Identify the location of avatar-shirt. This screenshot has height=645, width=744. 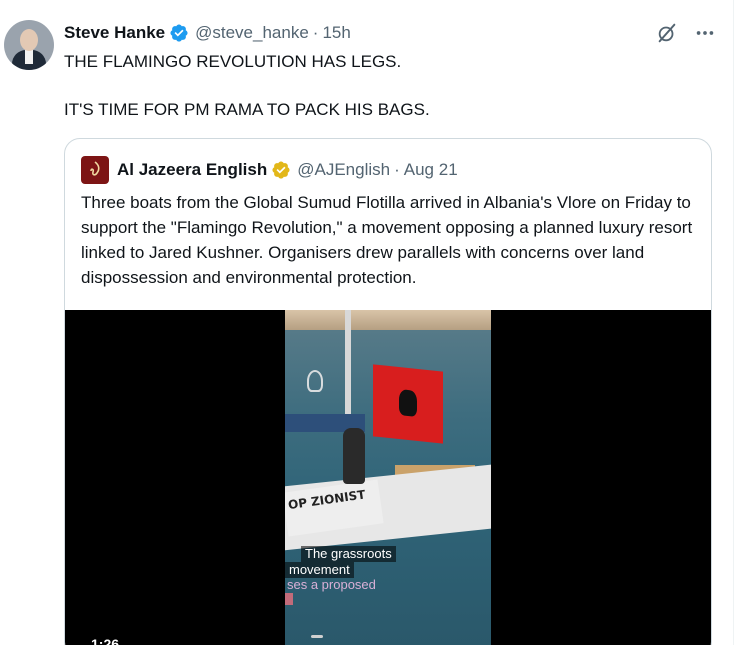
(29, 57).